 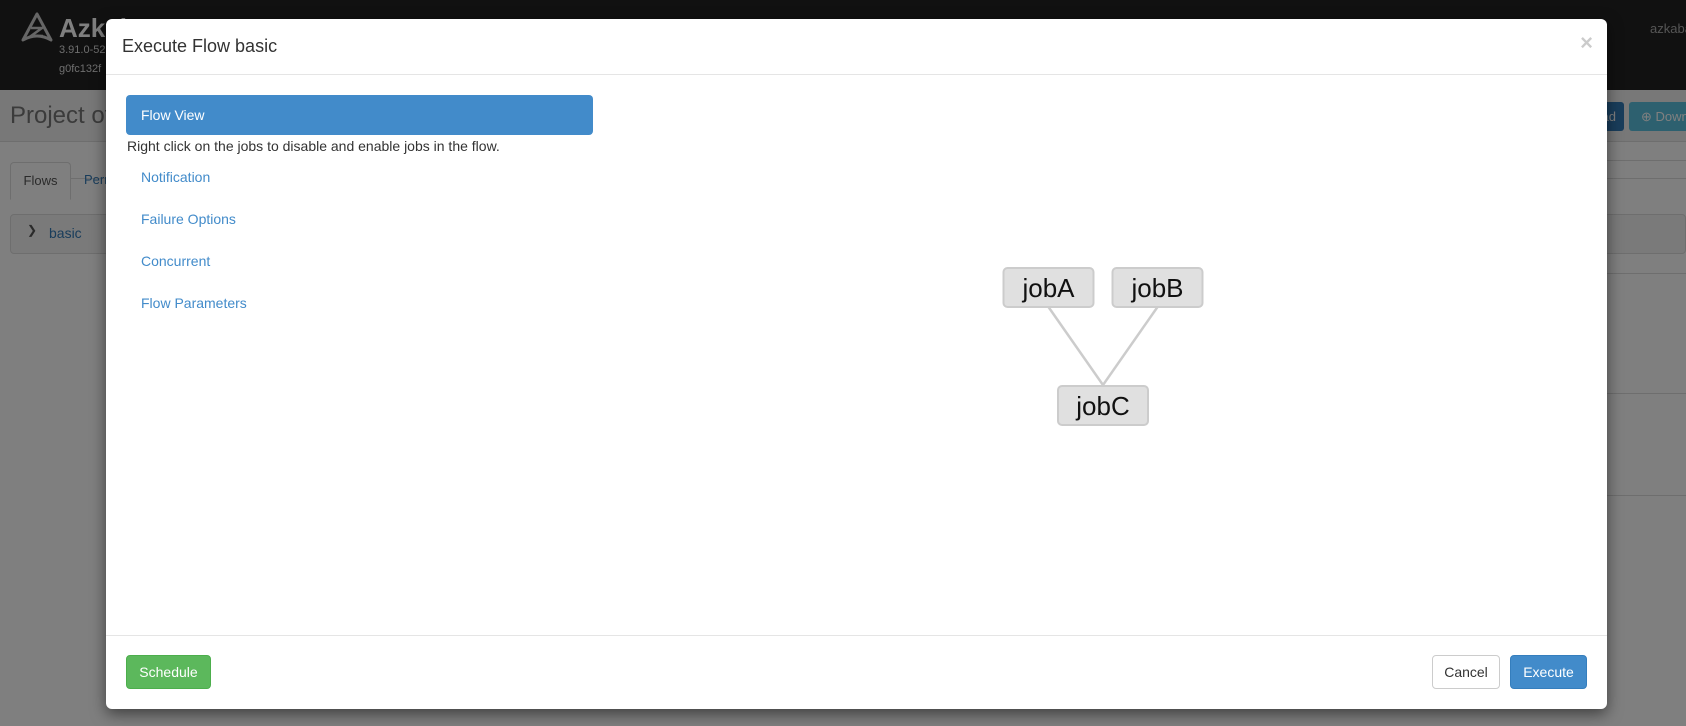 What do you see at coordinates (1586, 43) in the screenshot?
I see `close-icon: ×` at bounding box center [1586, 43].